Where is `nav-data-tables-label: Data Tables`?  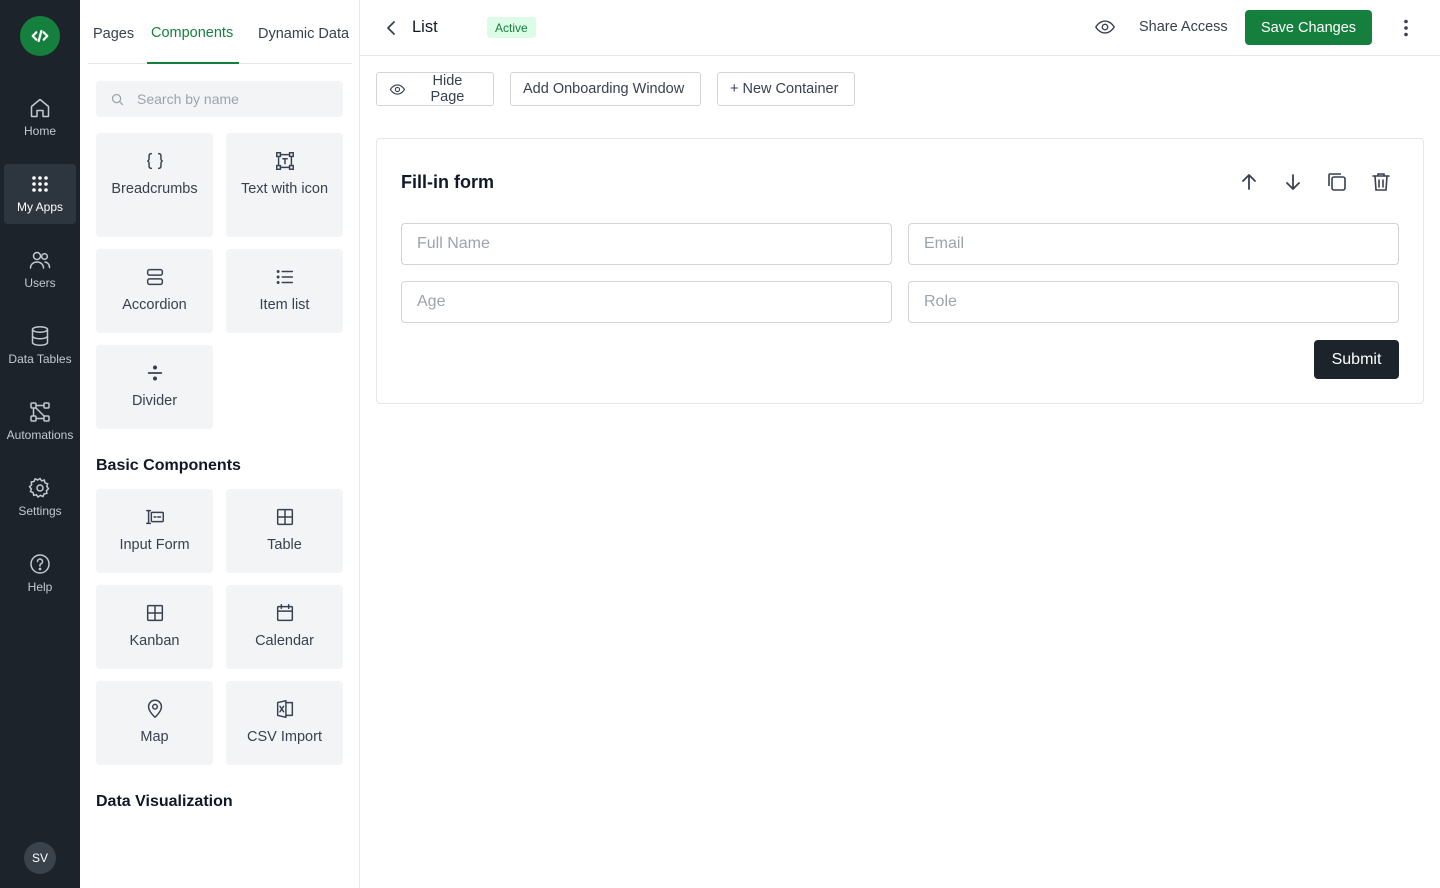
nav-data-tables-label: Data Tables is located at coordinates (40, 359).